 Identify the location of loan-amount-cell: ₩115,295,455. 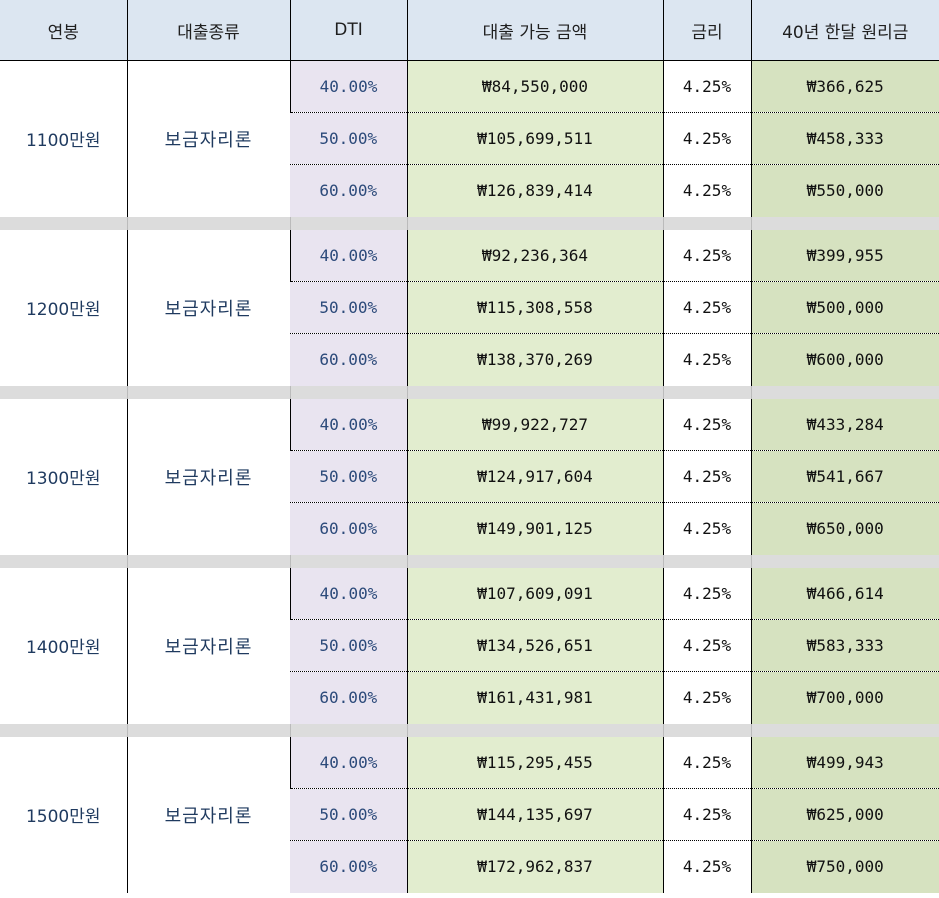
(534, 762).